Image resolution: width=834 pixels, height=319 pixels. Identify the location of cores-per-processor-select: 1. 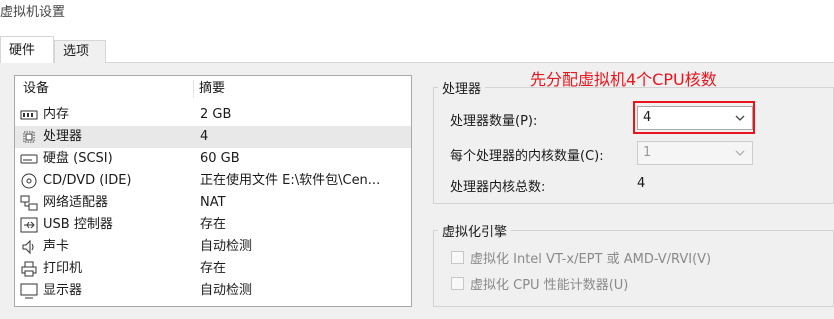
(695, 153).